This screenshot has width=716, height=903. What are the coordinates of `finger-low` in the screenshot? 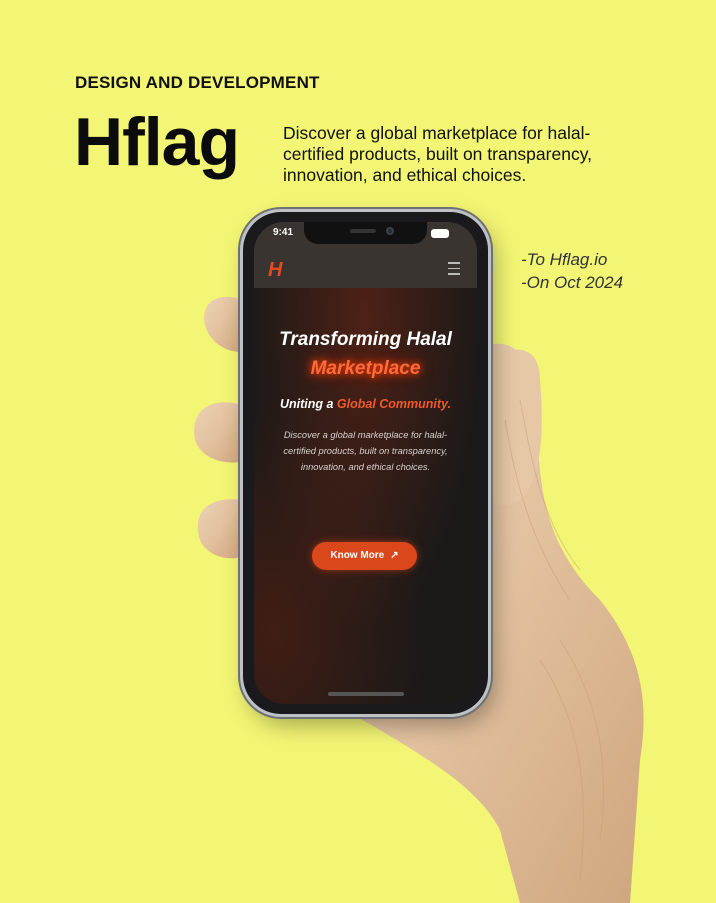 It's located at (220, 529).